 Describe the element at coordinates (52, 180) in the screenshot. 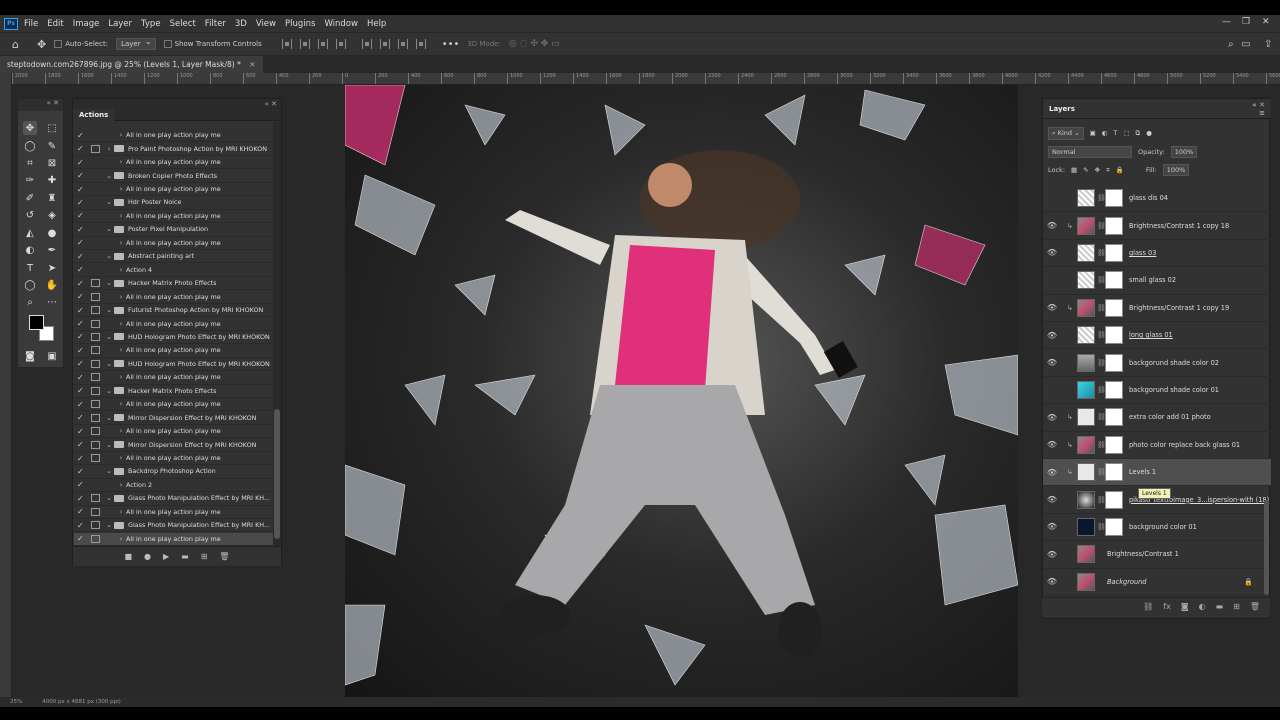

I see `healing-brush-tool-icon: ✚` at that location.